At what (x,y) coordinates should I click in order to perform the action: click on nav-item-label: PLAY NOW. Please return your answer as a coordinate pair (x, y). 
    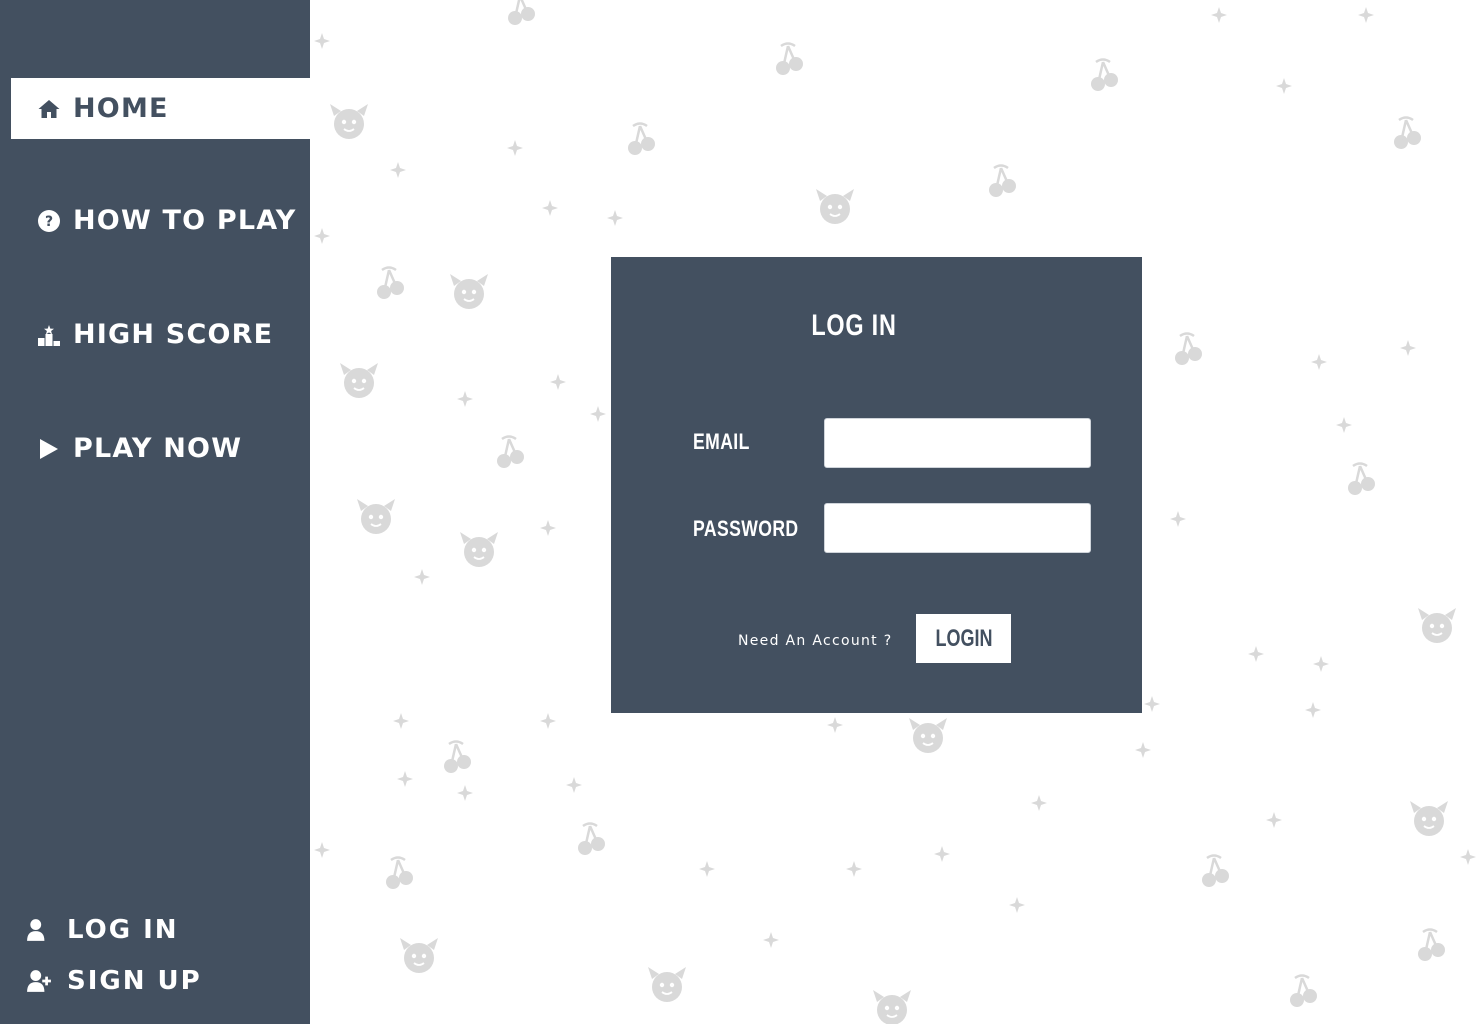
    Looking at the image, I should click on (158, 448).